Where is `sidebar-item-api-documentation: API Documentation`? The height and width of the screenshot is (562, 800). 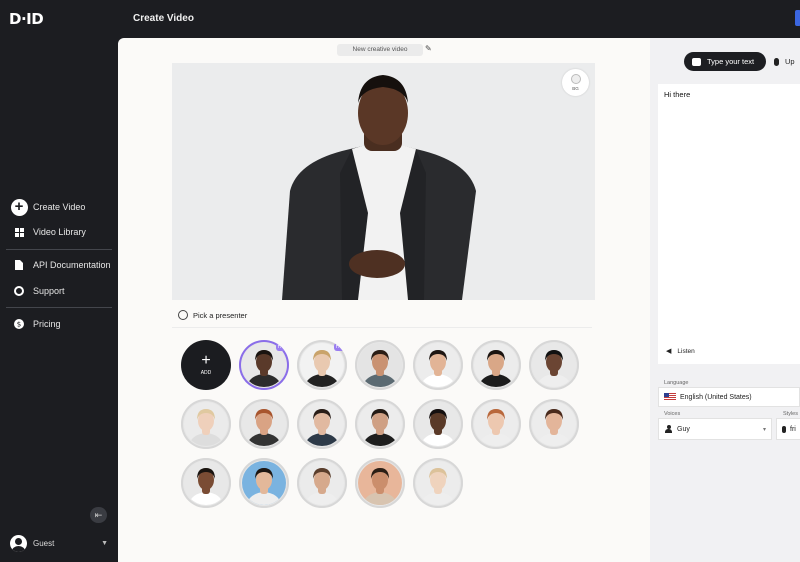
sidebar-item-api-documentation: API Documentation is located at coordinates (60, 265).